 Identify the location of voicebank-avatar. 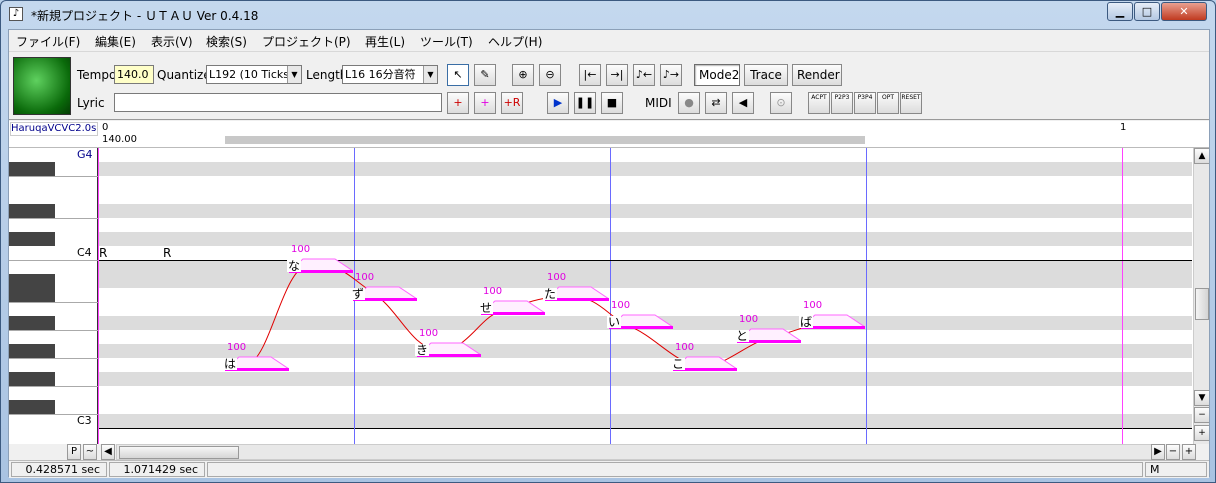
(42, 86).